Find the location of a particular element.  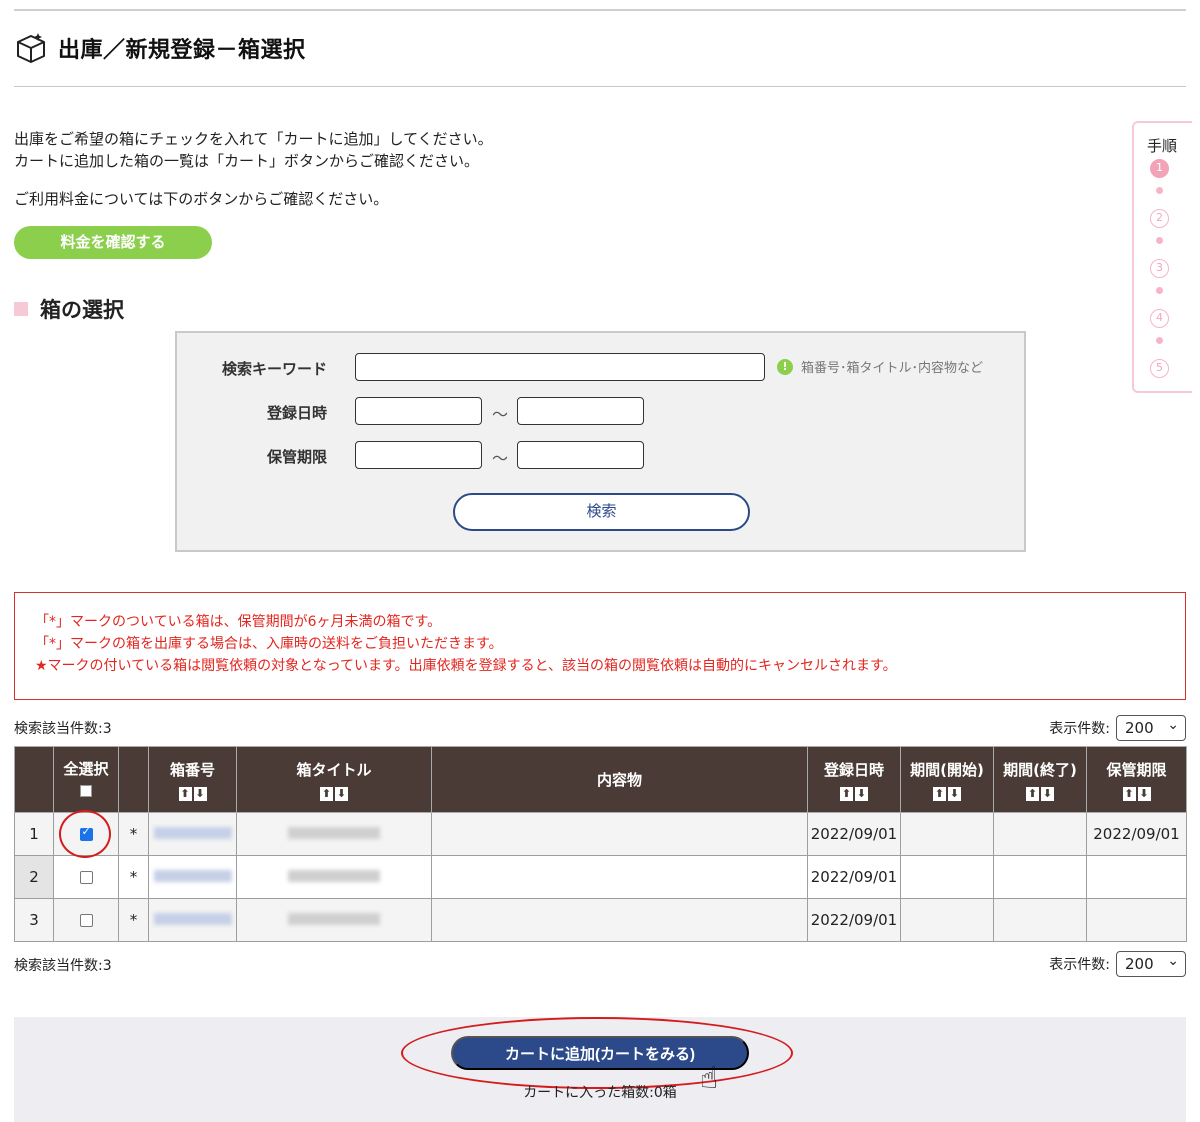

storage-from-input is located at coordinates (418, 455).